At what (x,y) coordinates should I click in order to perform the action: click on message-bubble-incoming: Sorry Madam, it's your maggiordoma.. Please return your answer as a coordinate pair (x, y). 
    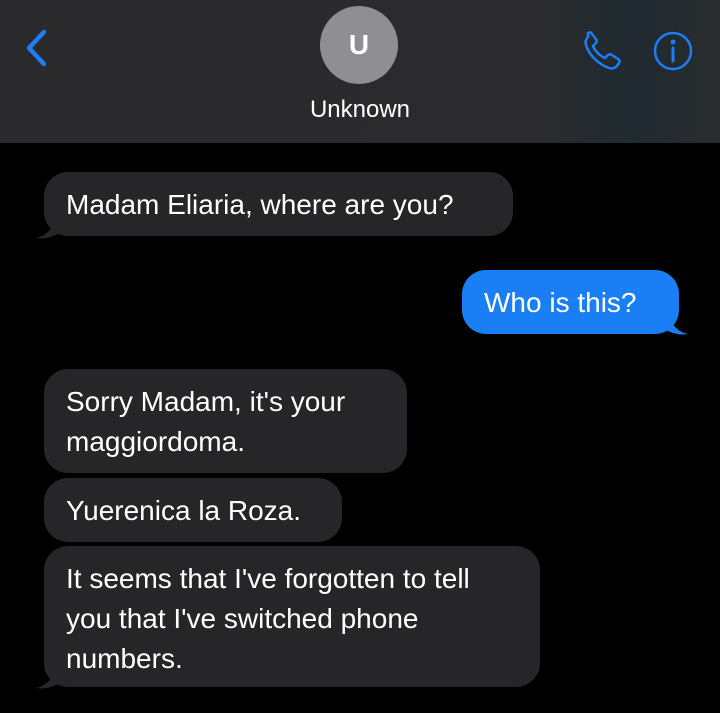
    Looking at the image, I should click on (225, 421).